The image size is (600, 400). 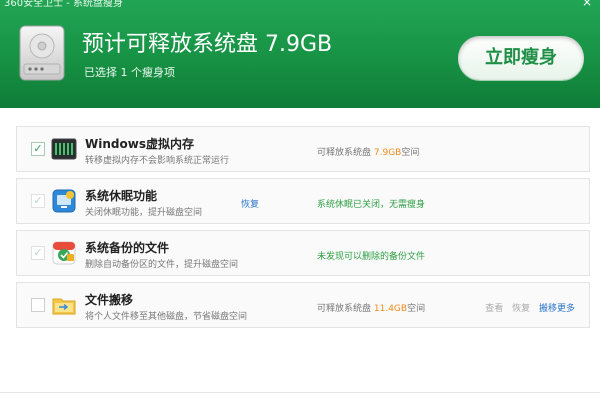 What do you see at coordinates (129, 72) in the screenshot?
I see `selection-count: 已选择 1 个瘦身项` at bounding box center [129, 72].